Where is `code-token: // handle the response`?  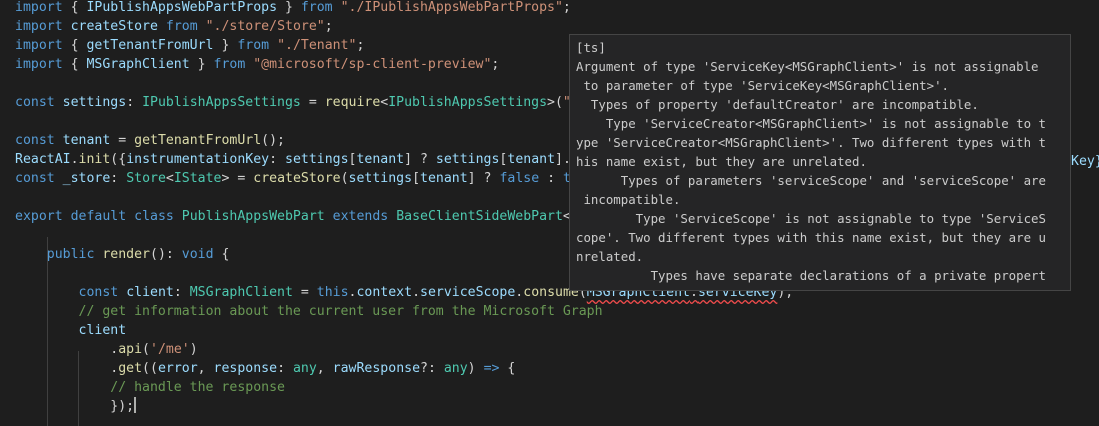 code-token: // handle the response is located at coordinates (197, 387).